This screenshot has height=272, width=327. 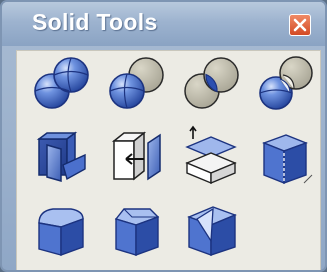 I want to click on chamfer-edges-icon, so click(x=137, y=232).